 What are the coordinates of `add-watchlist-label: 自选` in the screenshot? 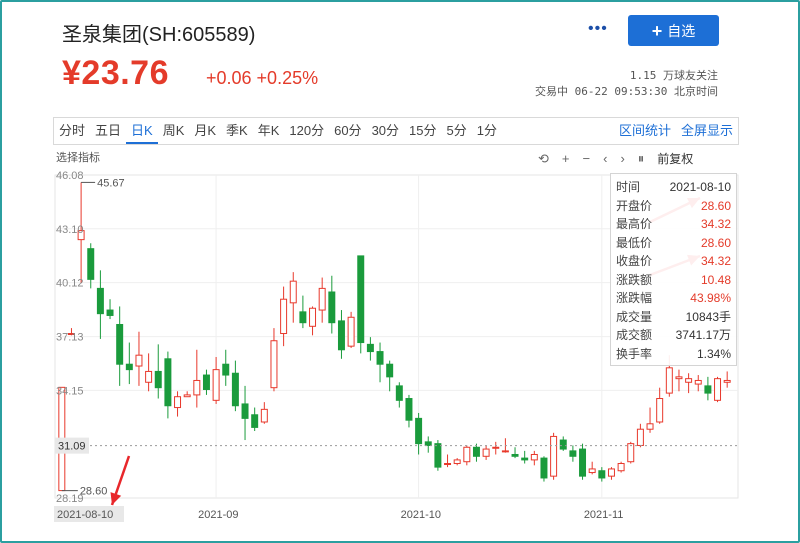 It's located at (681, 30).